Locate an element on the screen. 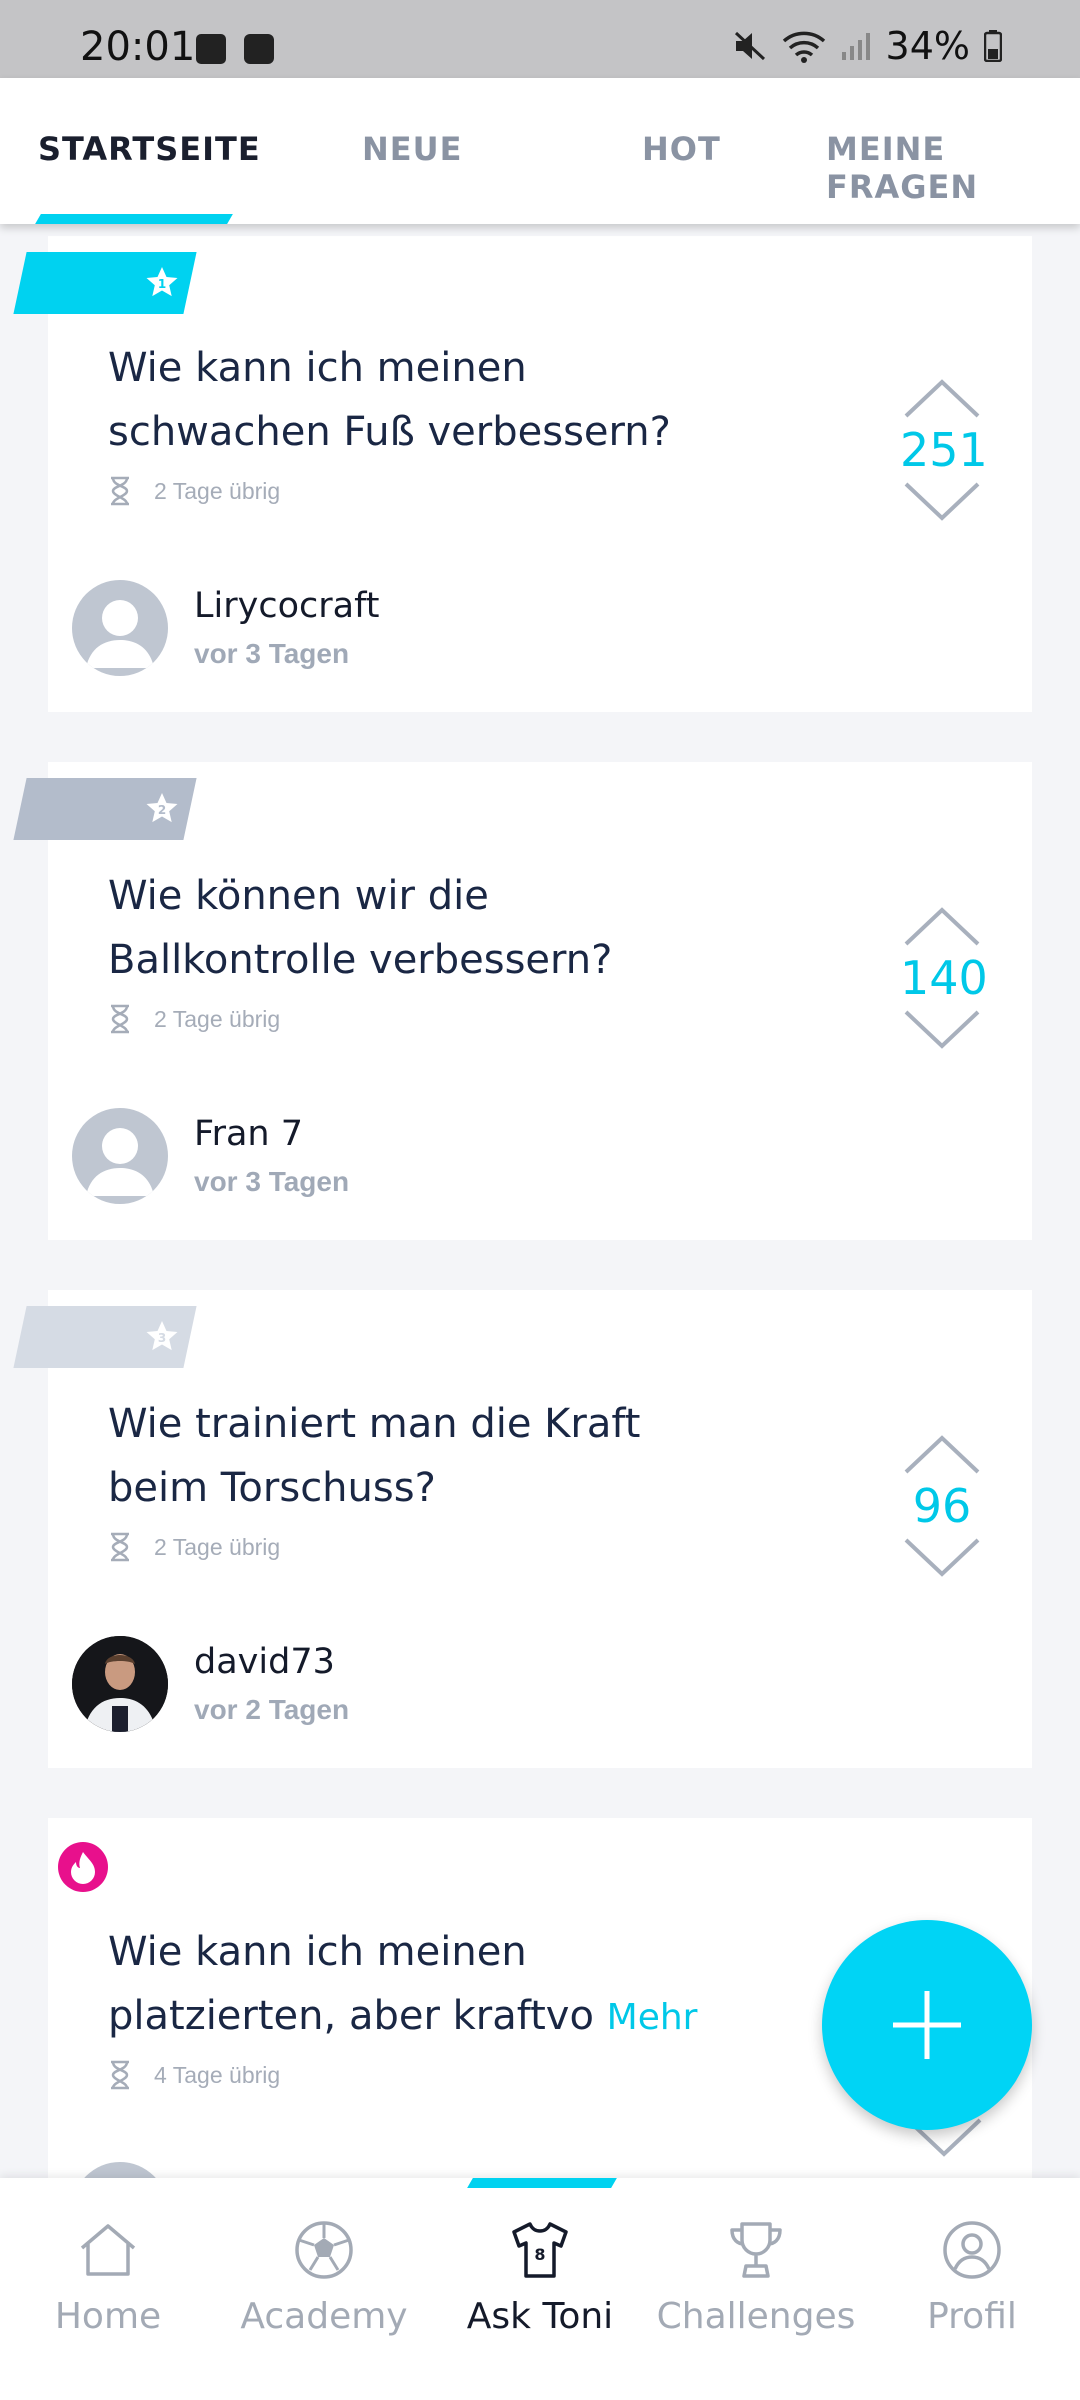  rank-number: 3 is located at coordinates (162, 1338).